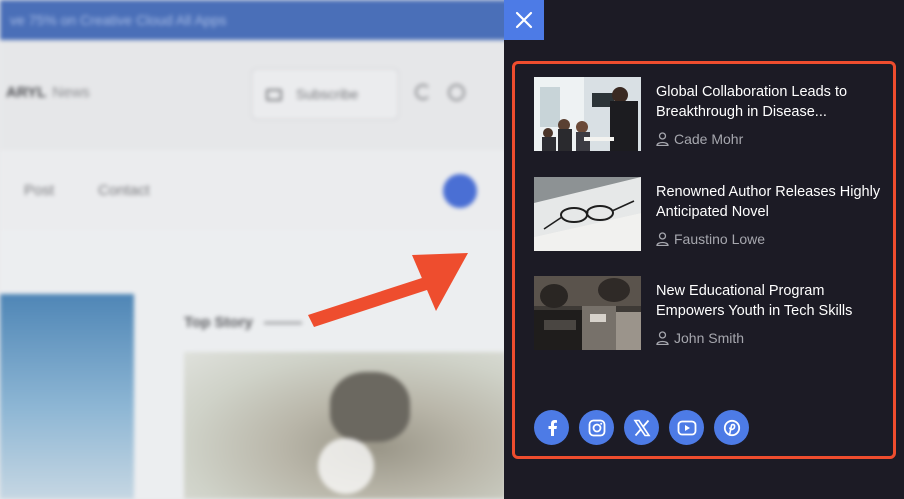  I want to click on section-underline, so click(283, 323).